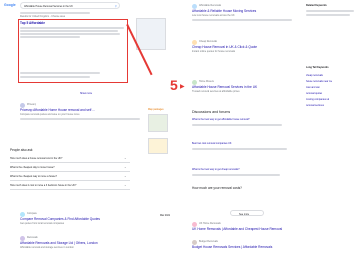  Describe the element at coordinates (10, 5) in the screenshot. I see `google-logo: Google` at that location.